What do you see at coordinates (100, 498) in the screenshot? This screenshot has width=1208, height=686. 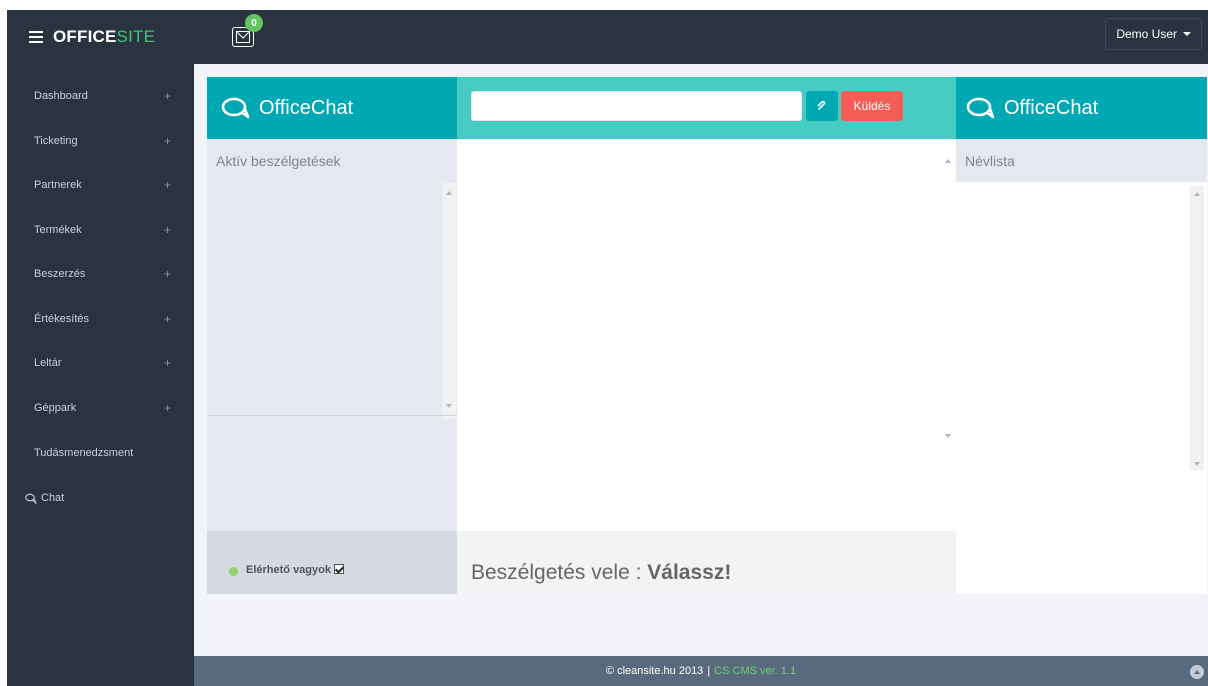 I see `sidebar-item-chat: Chat` at bounding box center [100, 498].